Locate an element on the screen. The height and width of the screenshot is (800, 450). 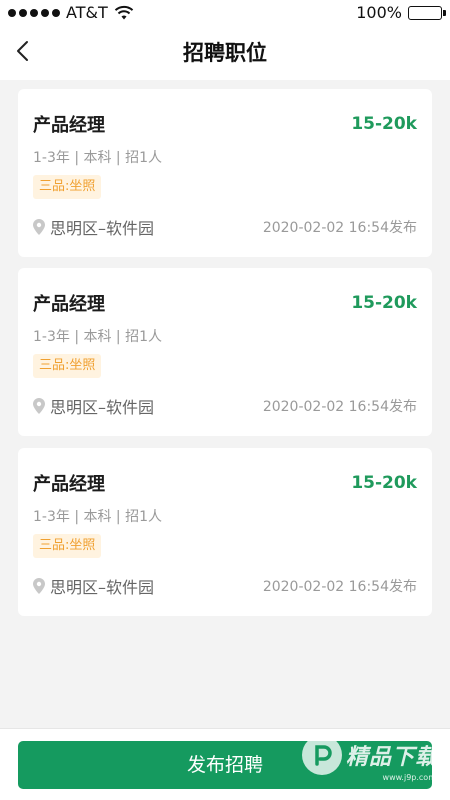
watermark: 精品下载 is located at coordinates (369, 755).